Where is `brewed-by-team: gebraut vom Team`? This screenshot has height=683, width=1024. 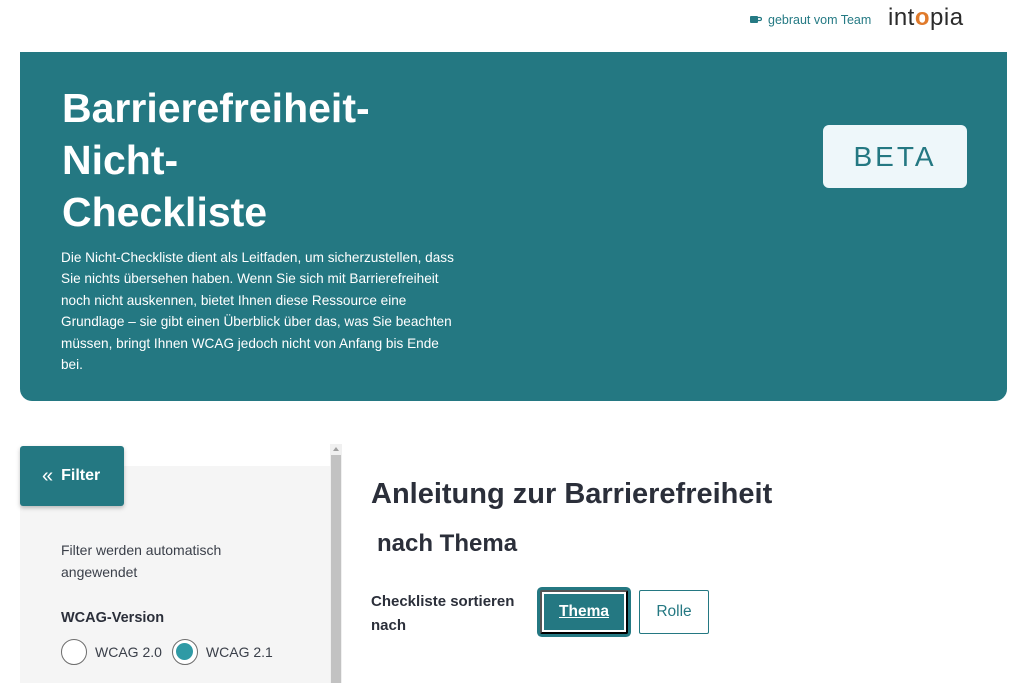
brewed-by-team: gebraut vom Team is located at coordinates (810, 20).